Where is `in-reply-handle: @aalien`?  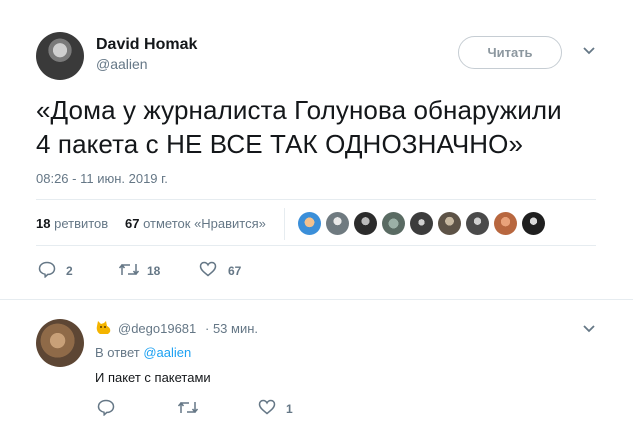 in-reply-handle: @aalien is located at coordinates (167, 352).